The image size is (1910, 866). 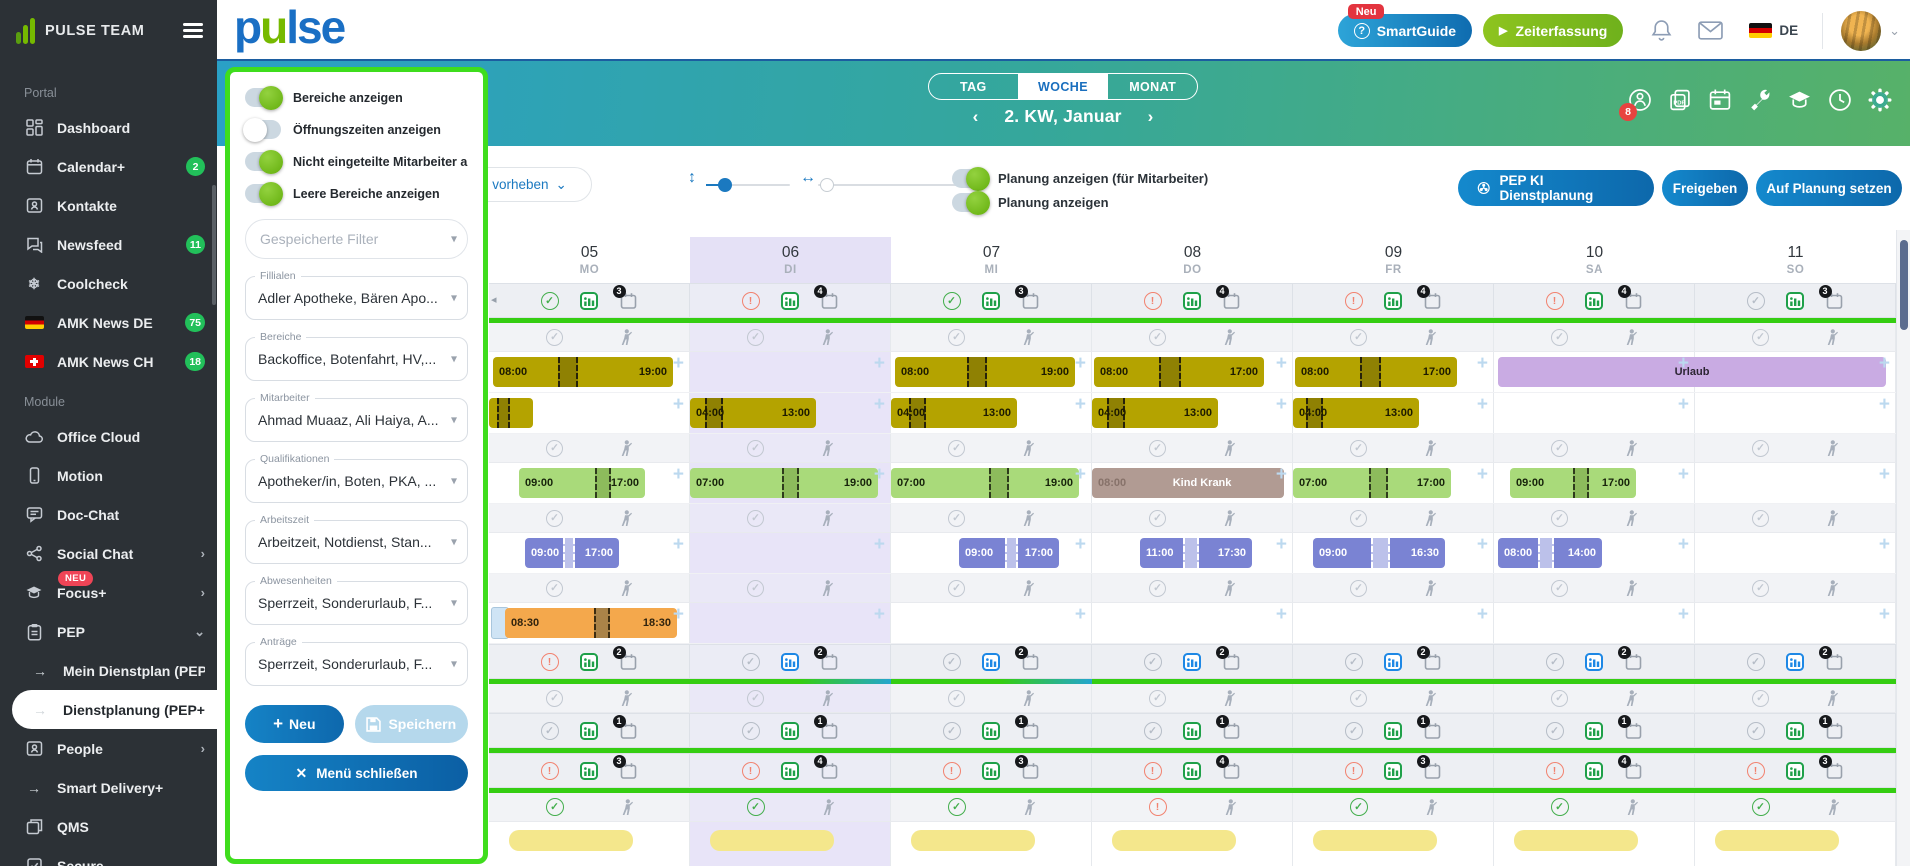 I want to click on sidebar-item-people: People ›, so click(x=108, y=748).